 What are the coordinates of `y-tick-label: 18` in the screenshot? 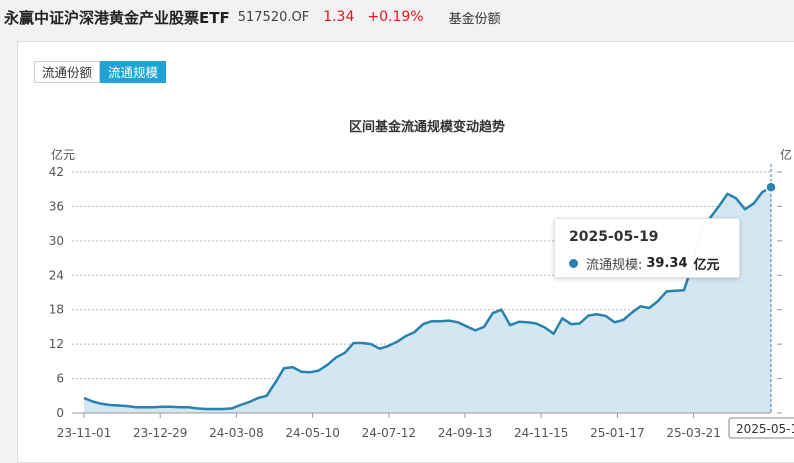 It's located at (56, 310).